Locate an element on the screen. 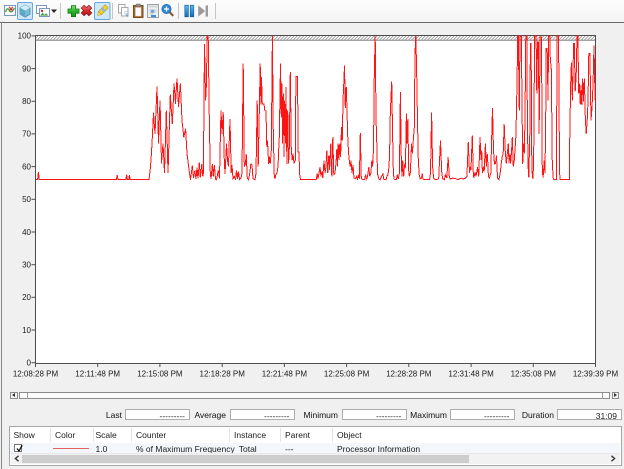 The height and width of the screenshot is (469, 624). svg-text: 12:21:48 PM is located at coordinates (285, 374).